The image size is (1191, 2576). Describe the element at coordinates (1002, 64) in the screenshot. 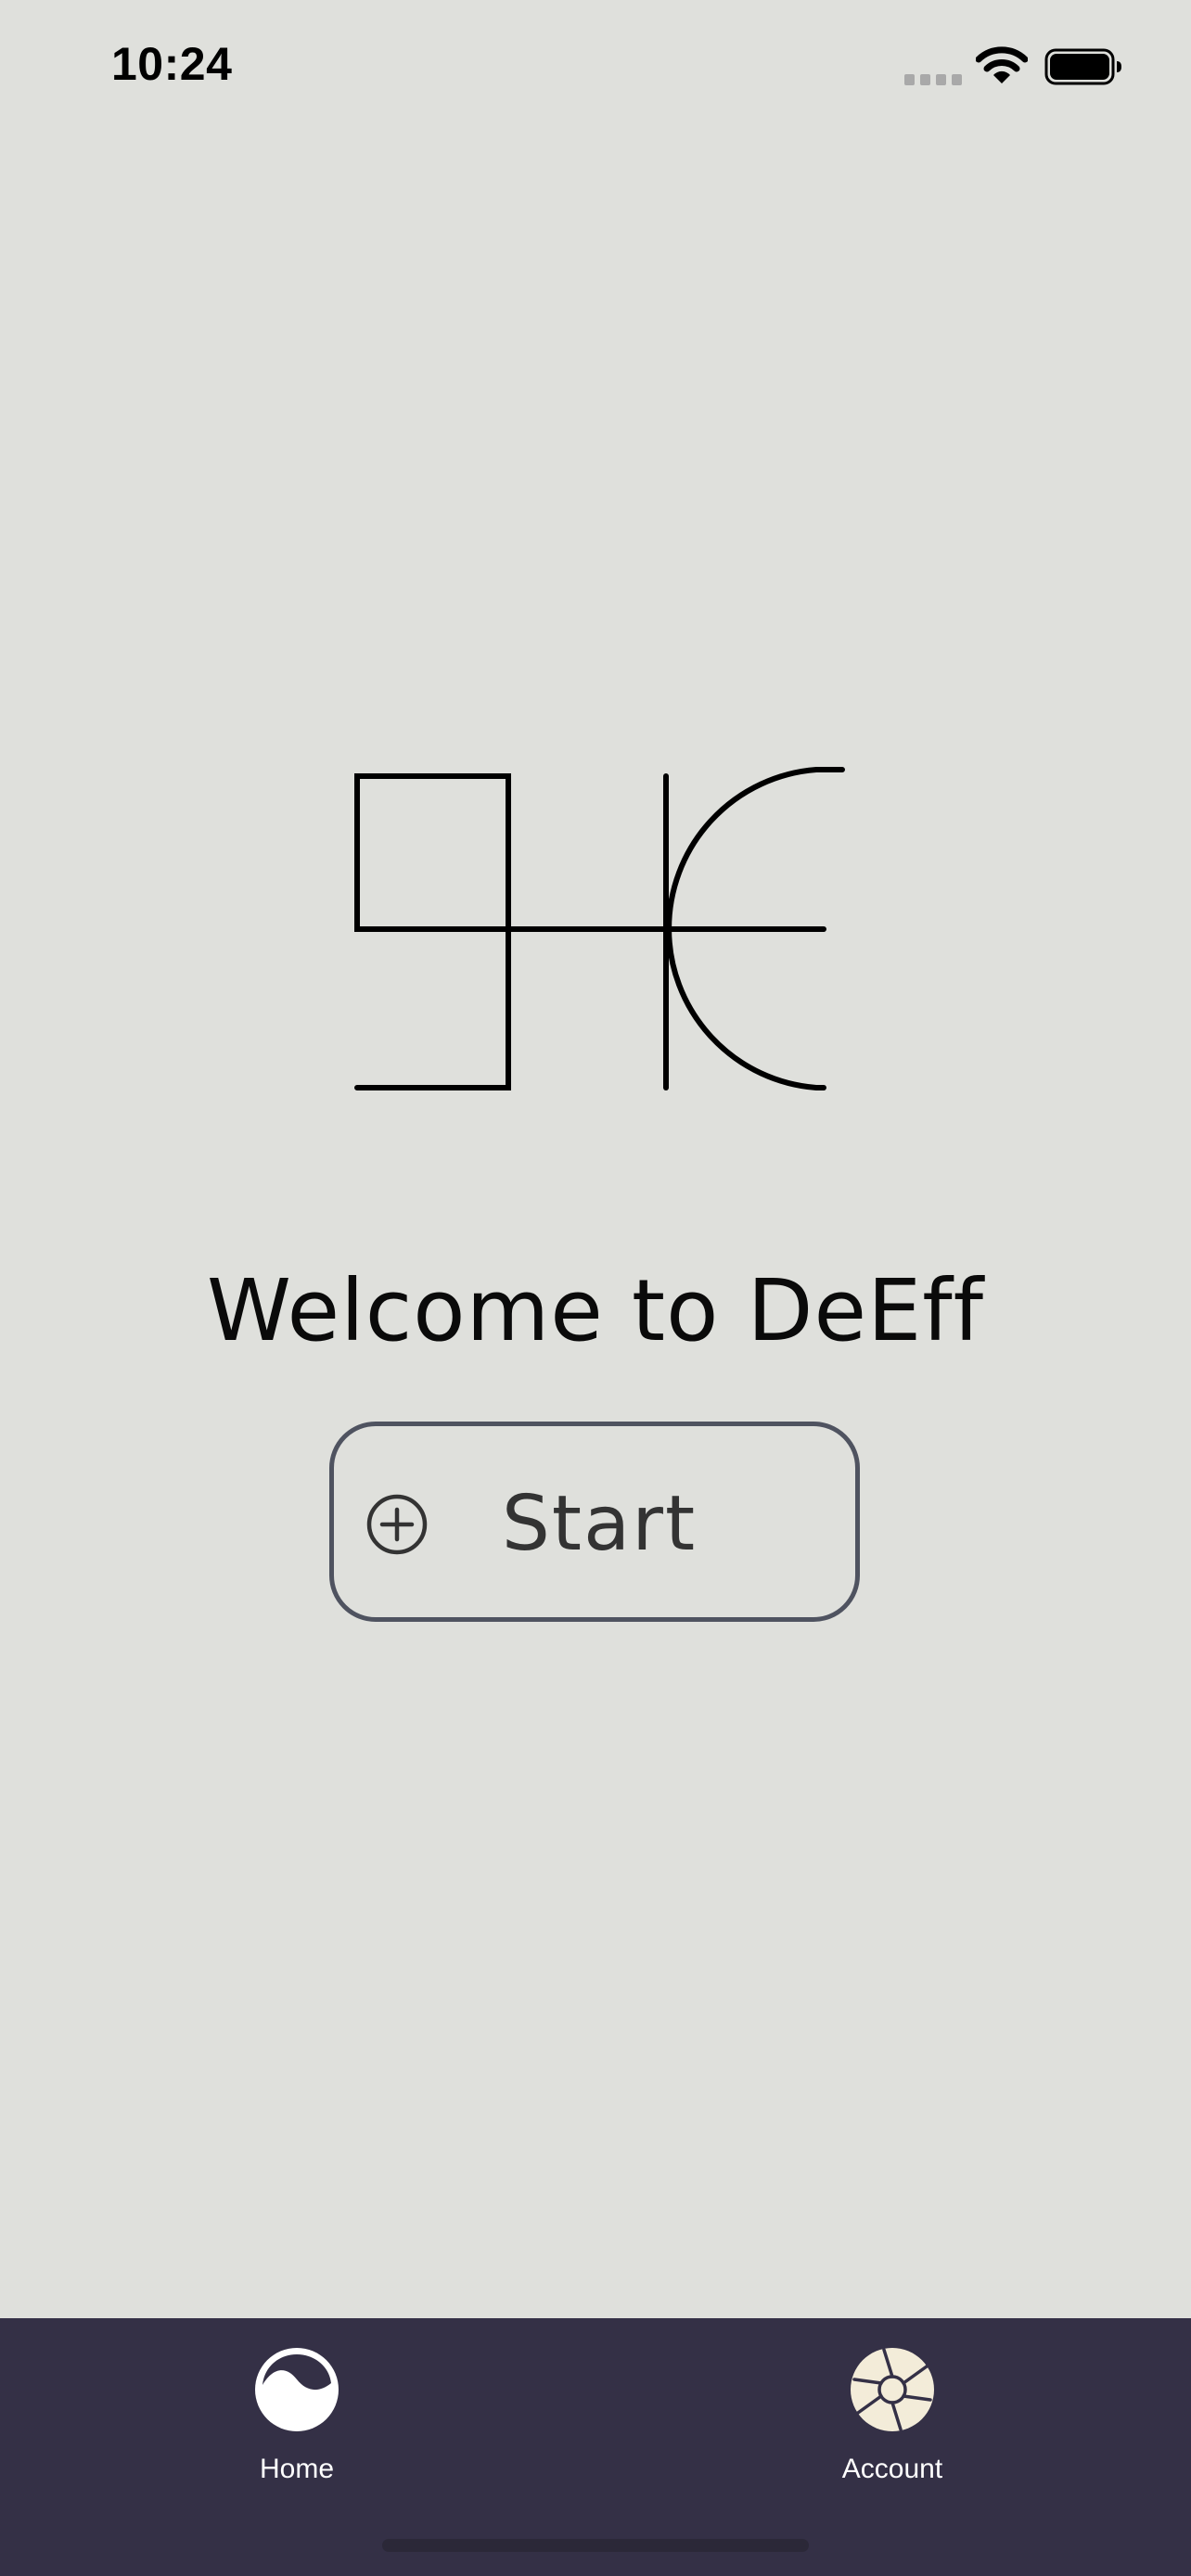

I see `wifi-icon` at that location.